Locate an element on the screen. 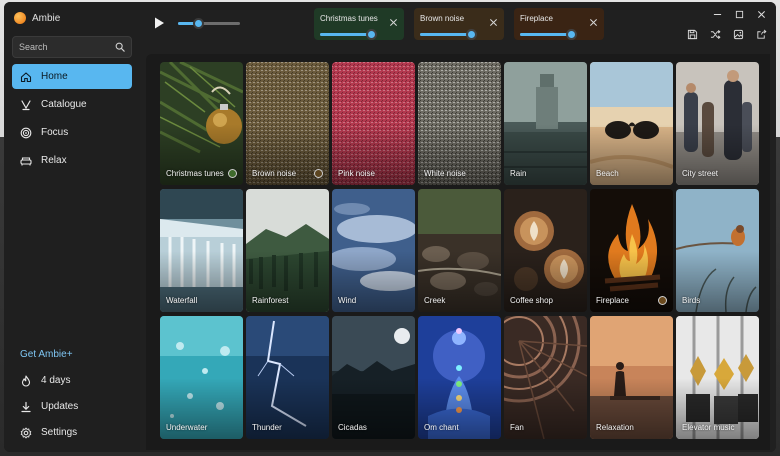  minimize-button is located at coordinates (717, 14).